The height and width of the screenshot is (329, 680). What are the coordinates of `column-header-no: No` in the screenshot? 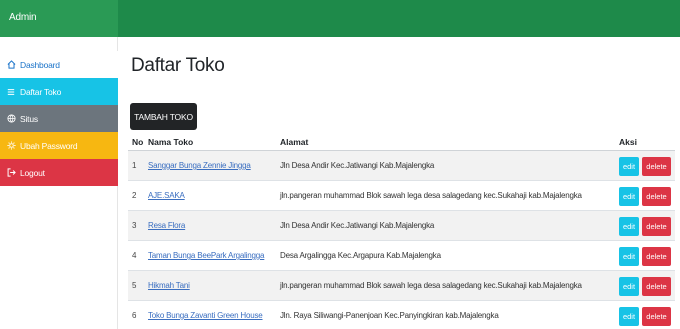 It's located at (138, 142).